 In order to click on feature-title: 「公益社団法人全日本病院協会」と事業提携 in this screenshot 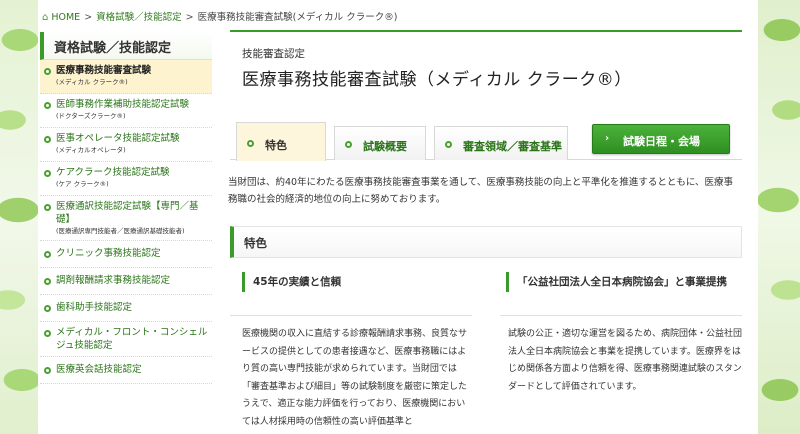, I will do `click(624, 282)`.